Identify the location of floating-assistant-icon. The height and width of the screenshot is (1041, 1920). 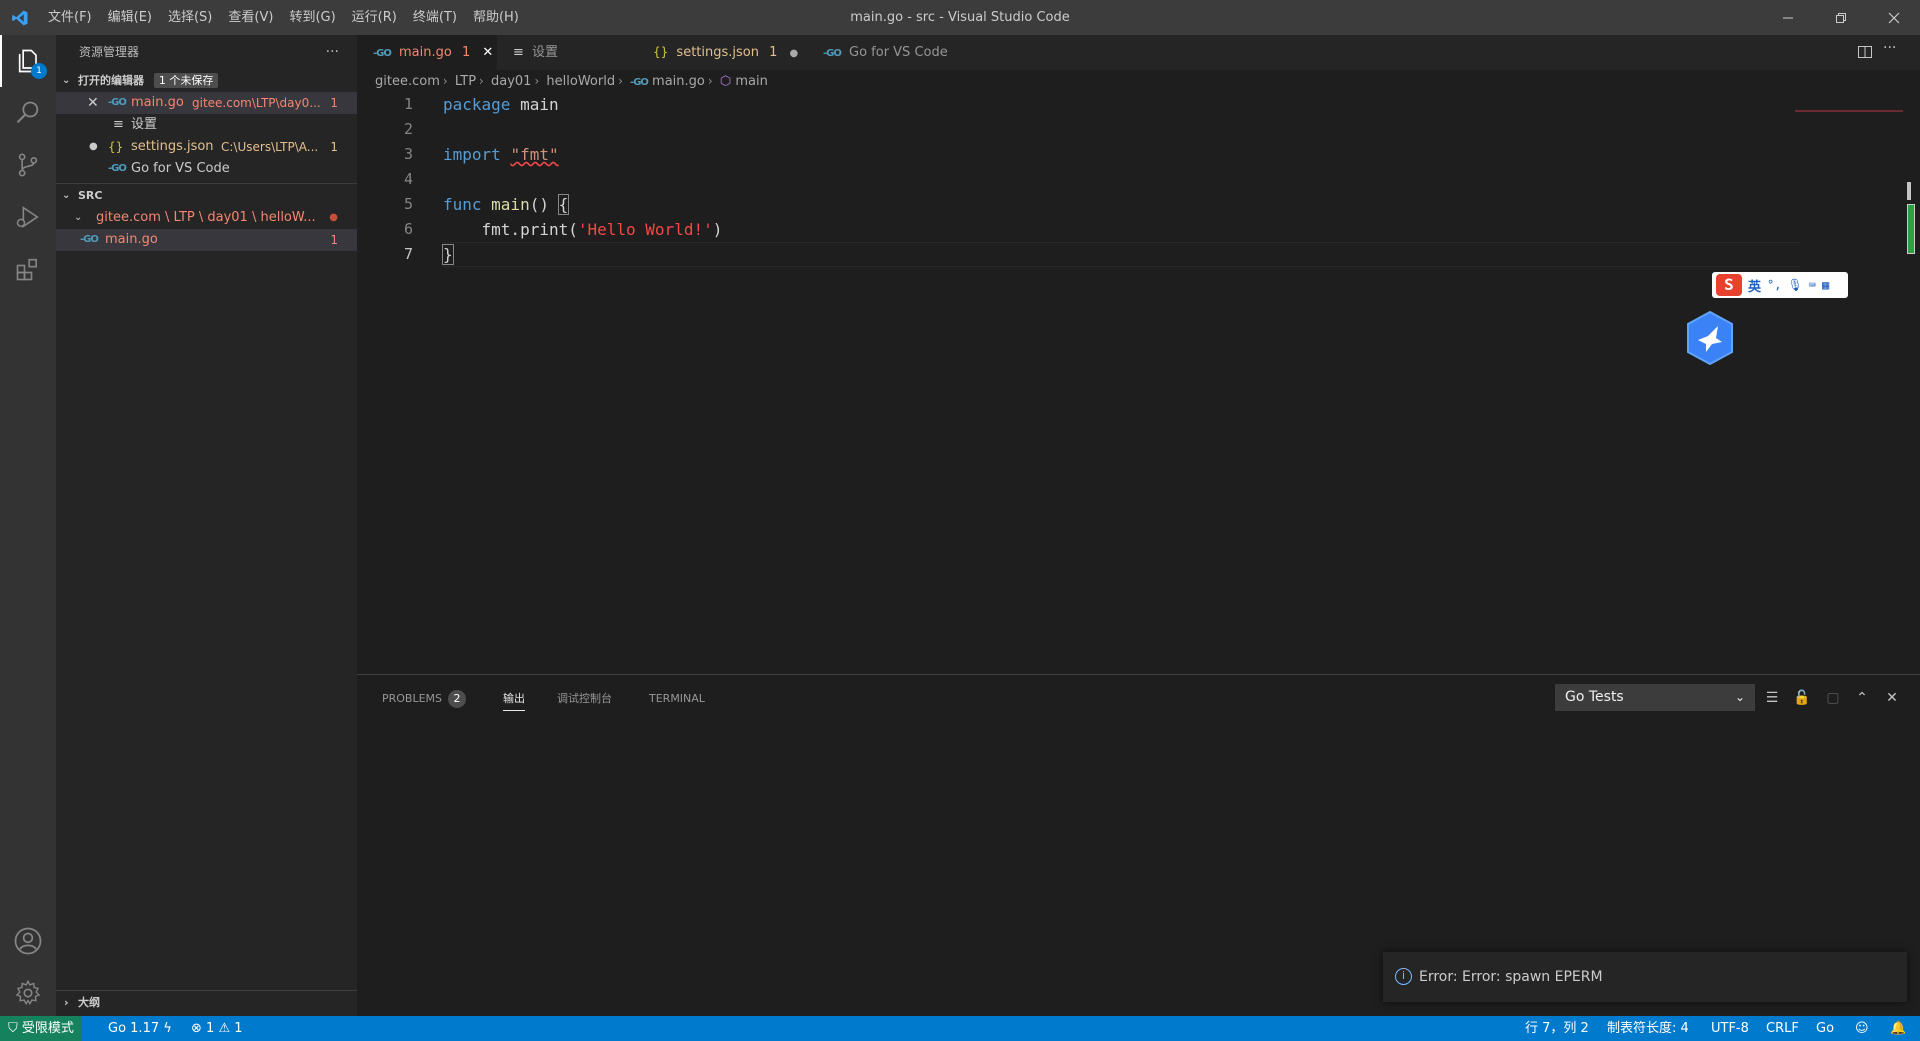
(1710, 338).